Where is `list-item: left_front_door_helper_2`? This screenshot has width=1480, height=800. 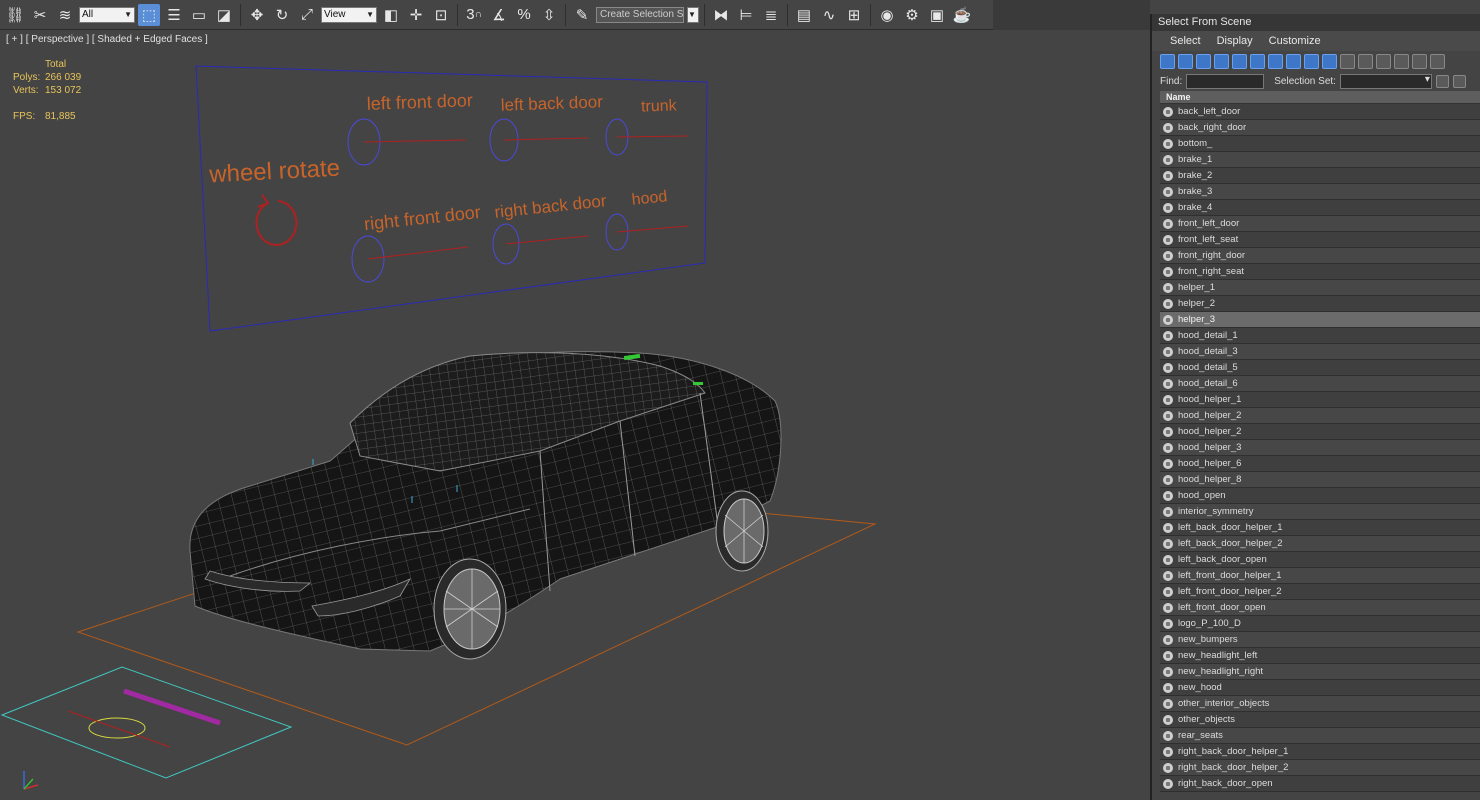
list-item: left_front_door_helper_2 is located at coordinates (1320, 592).